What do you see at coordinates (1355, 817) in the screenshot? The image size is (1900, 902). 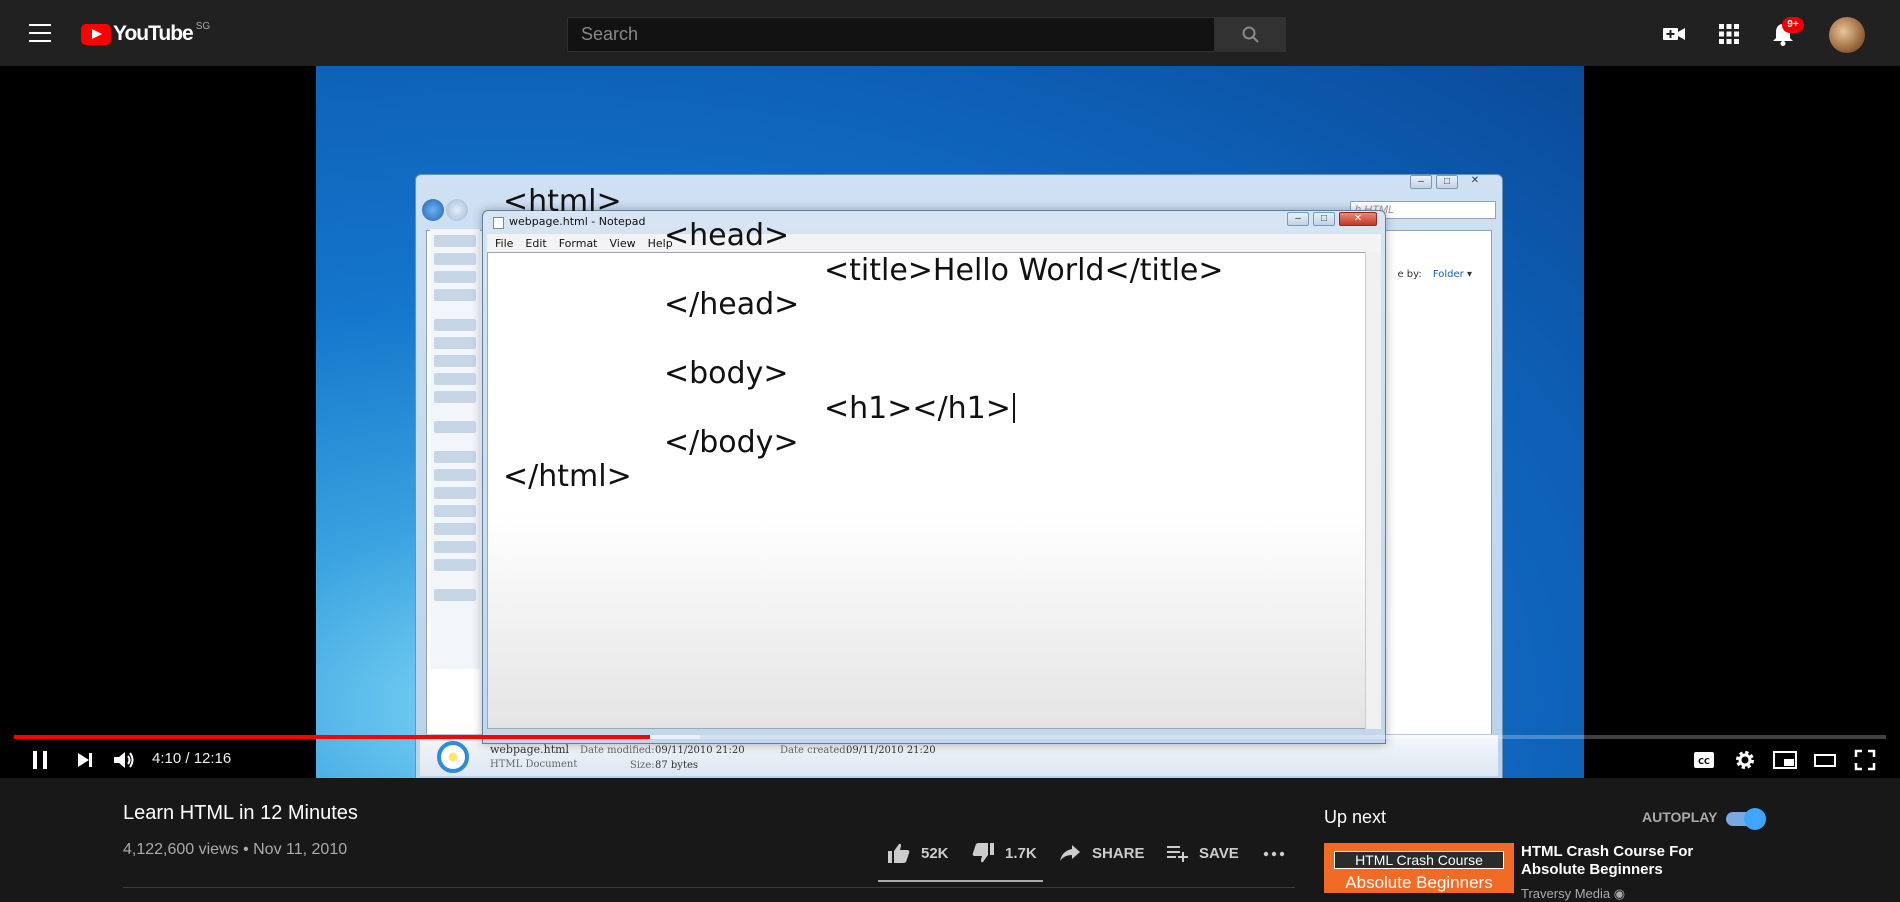 I see `up-next-label: Up next` at bounding box center [1355, 817].